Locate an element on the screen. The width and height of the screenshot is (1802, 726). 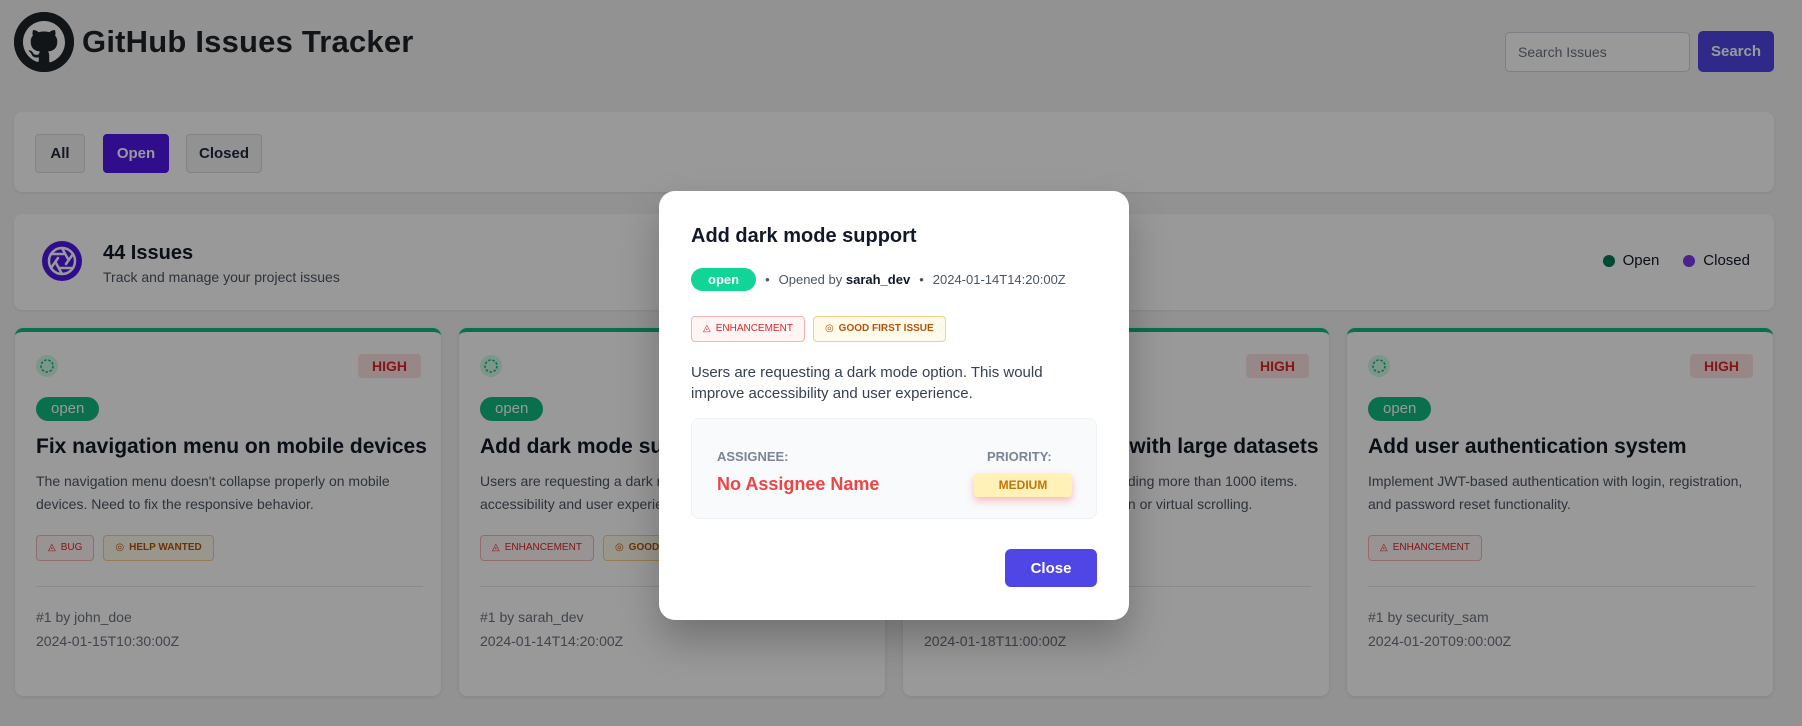
label-text: GOOD FIRST ISSUE is located at coordinates (886, 328).